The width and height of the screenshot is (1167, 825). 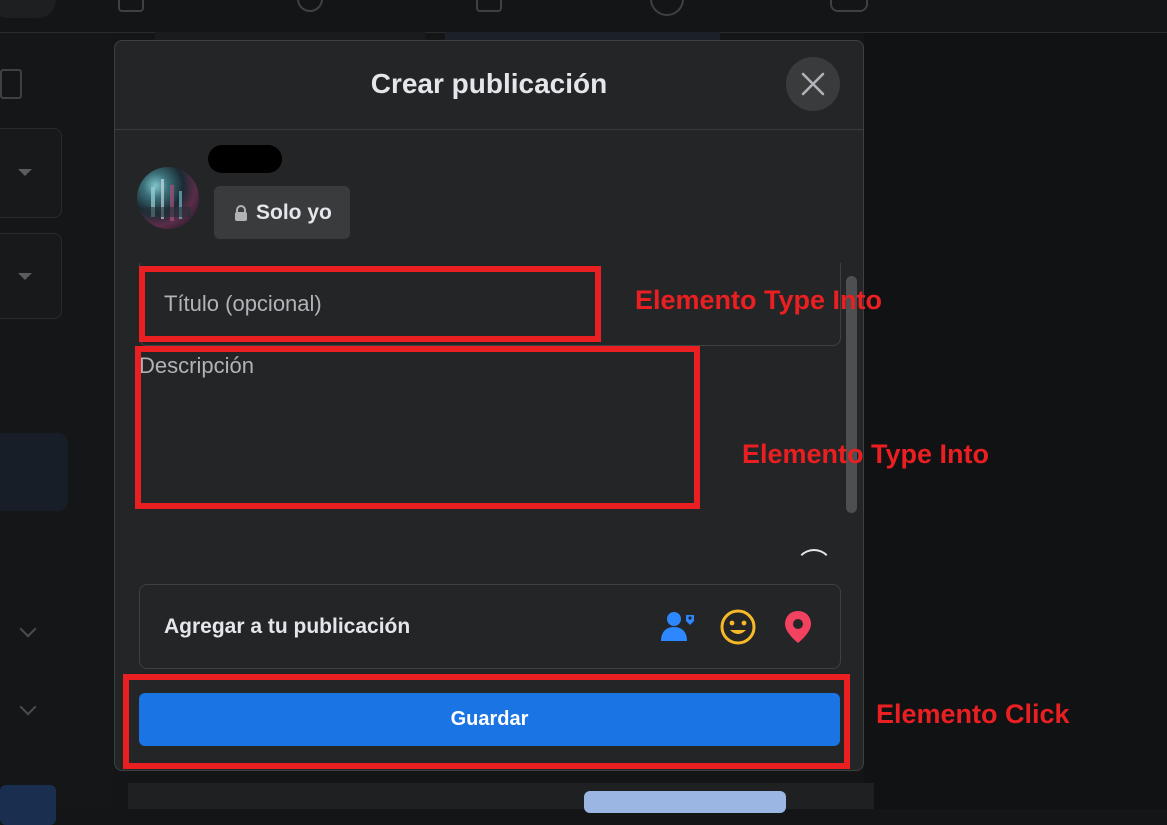 I want to click on feeling-emoji-icon, so click(x=738, y=627).